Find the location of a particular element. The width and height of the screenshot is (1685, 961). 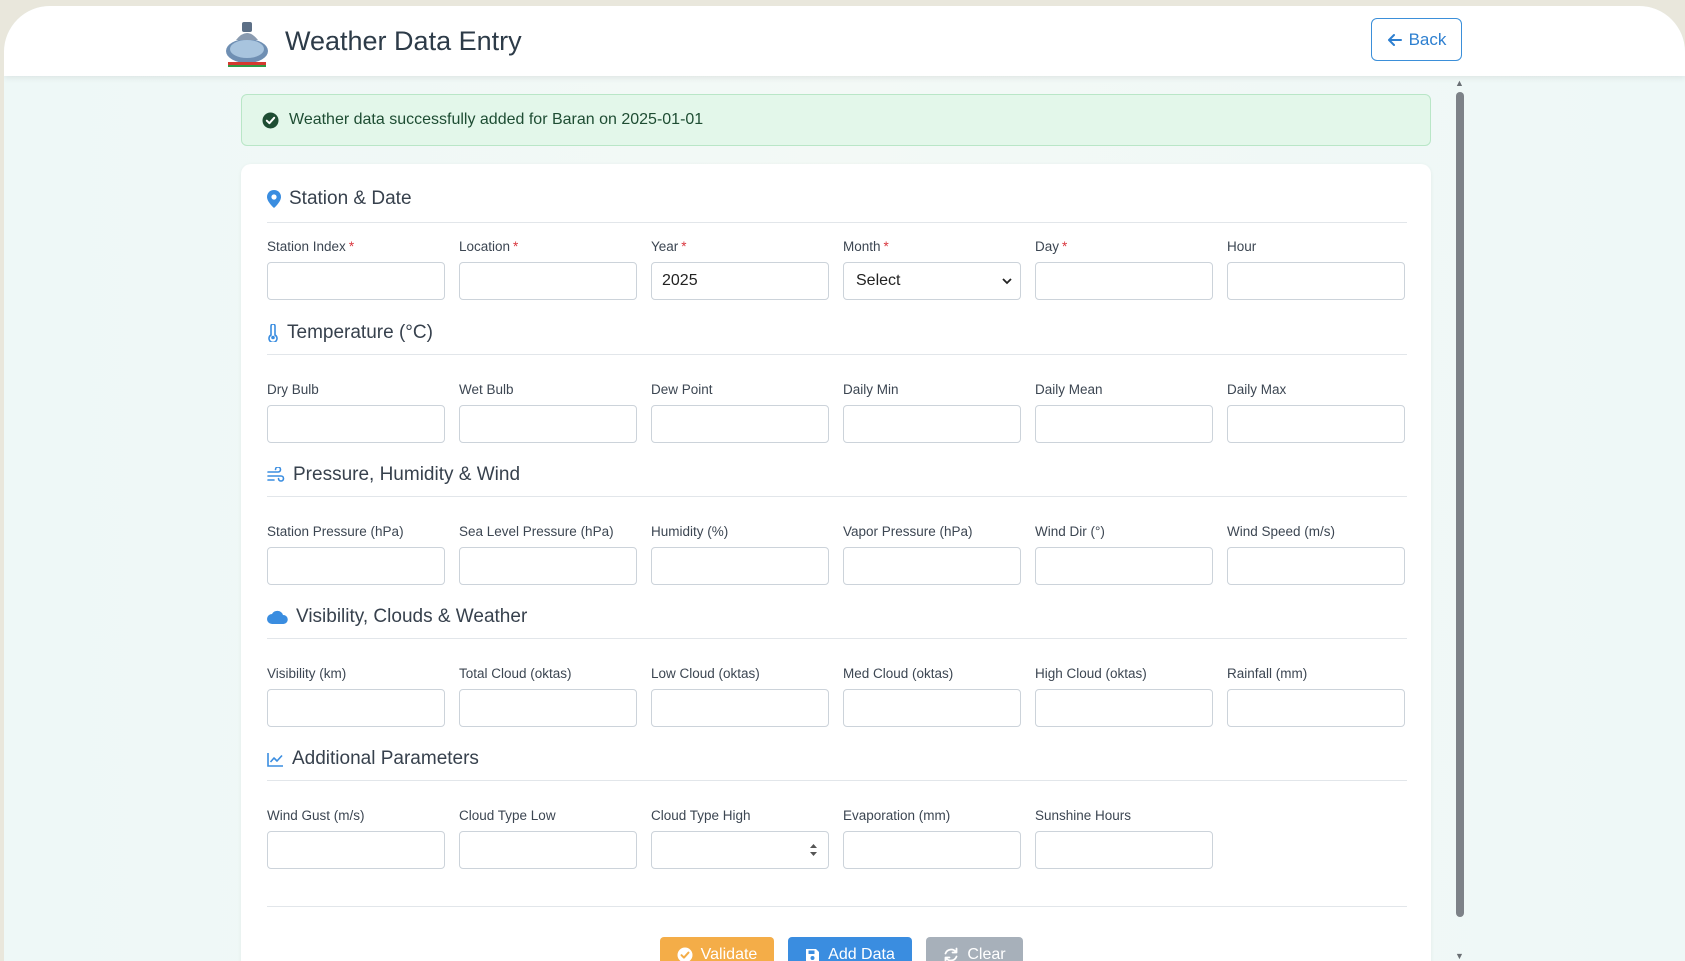

scroll-down-arrow: ▼ is located at coordinates (1459, 956).